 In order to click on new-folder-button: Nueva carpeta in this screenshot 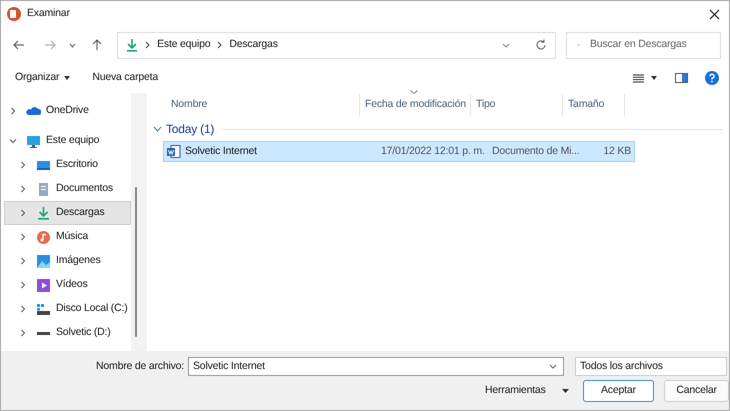, I will do `click(125, 78)`.